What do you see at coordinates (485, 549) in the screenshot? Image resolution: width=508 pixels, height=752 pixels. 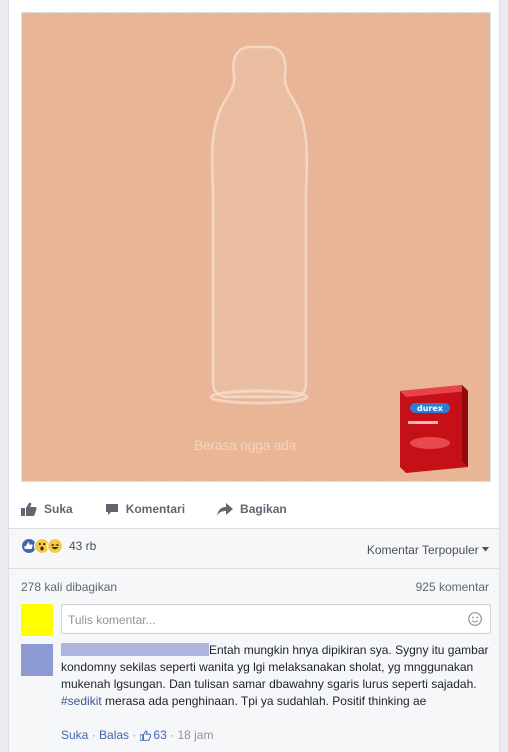 I see `caret-down-icon` at bounding box center [485, 549].